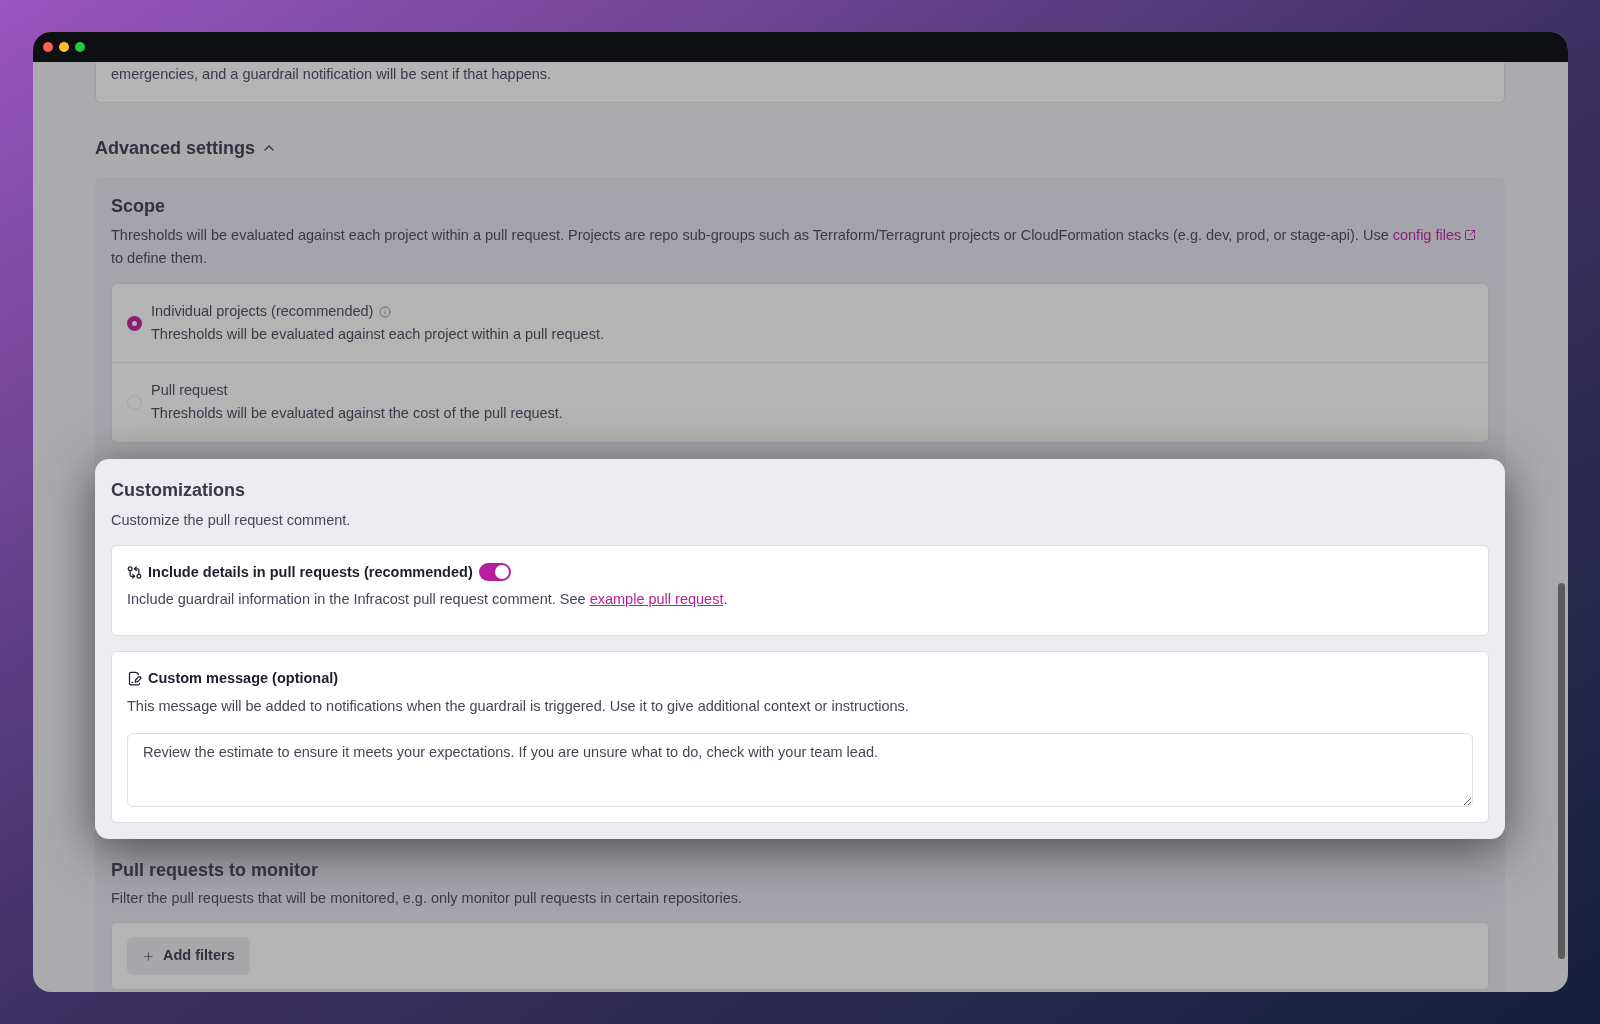  Describe the element at coordinates (134, 679) in the screenshot. I see `file-pen-icon` at that location.